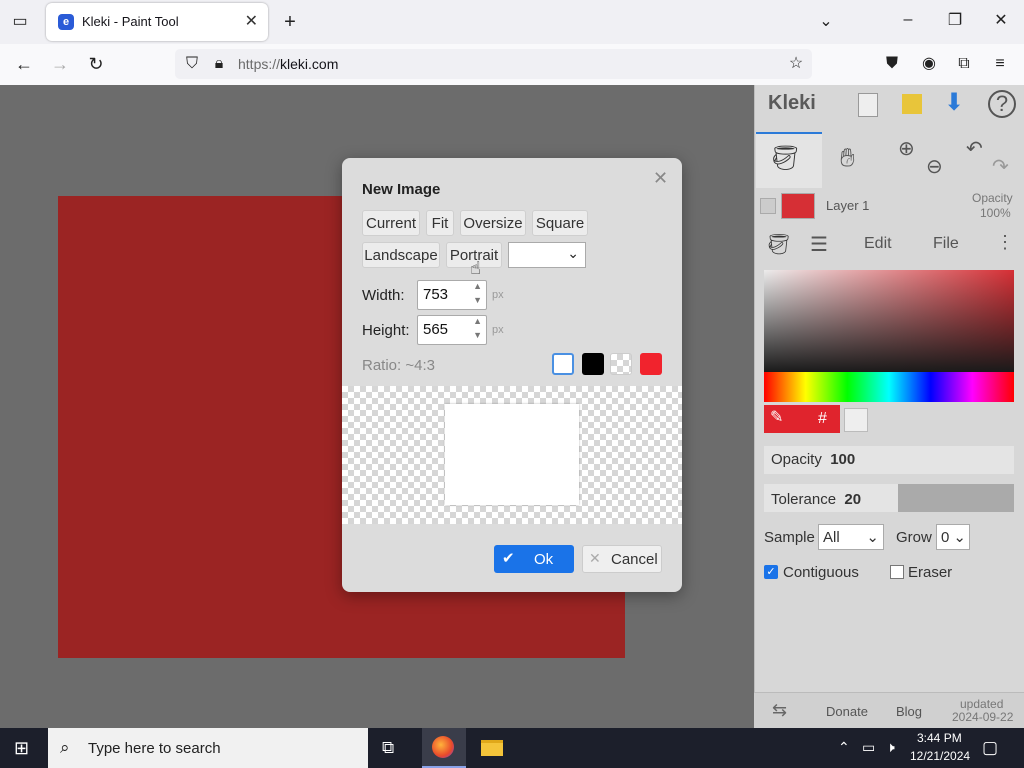  What do you see at coordinates (778, 244) in the screenshot?
I see `brush-tab-icon: 🪣︎` at bounding box center [778, 244].